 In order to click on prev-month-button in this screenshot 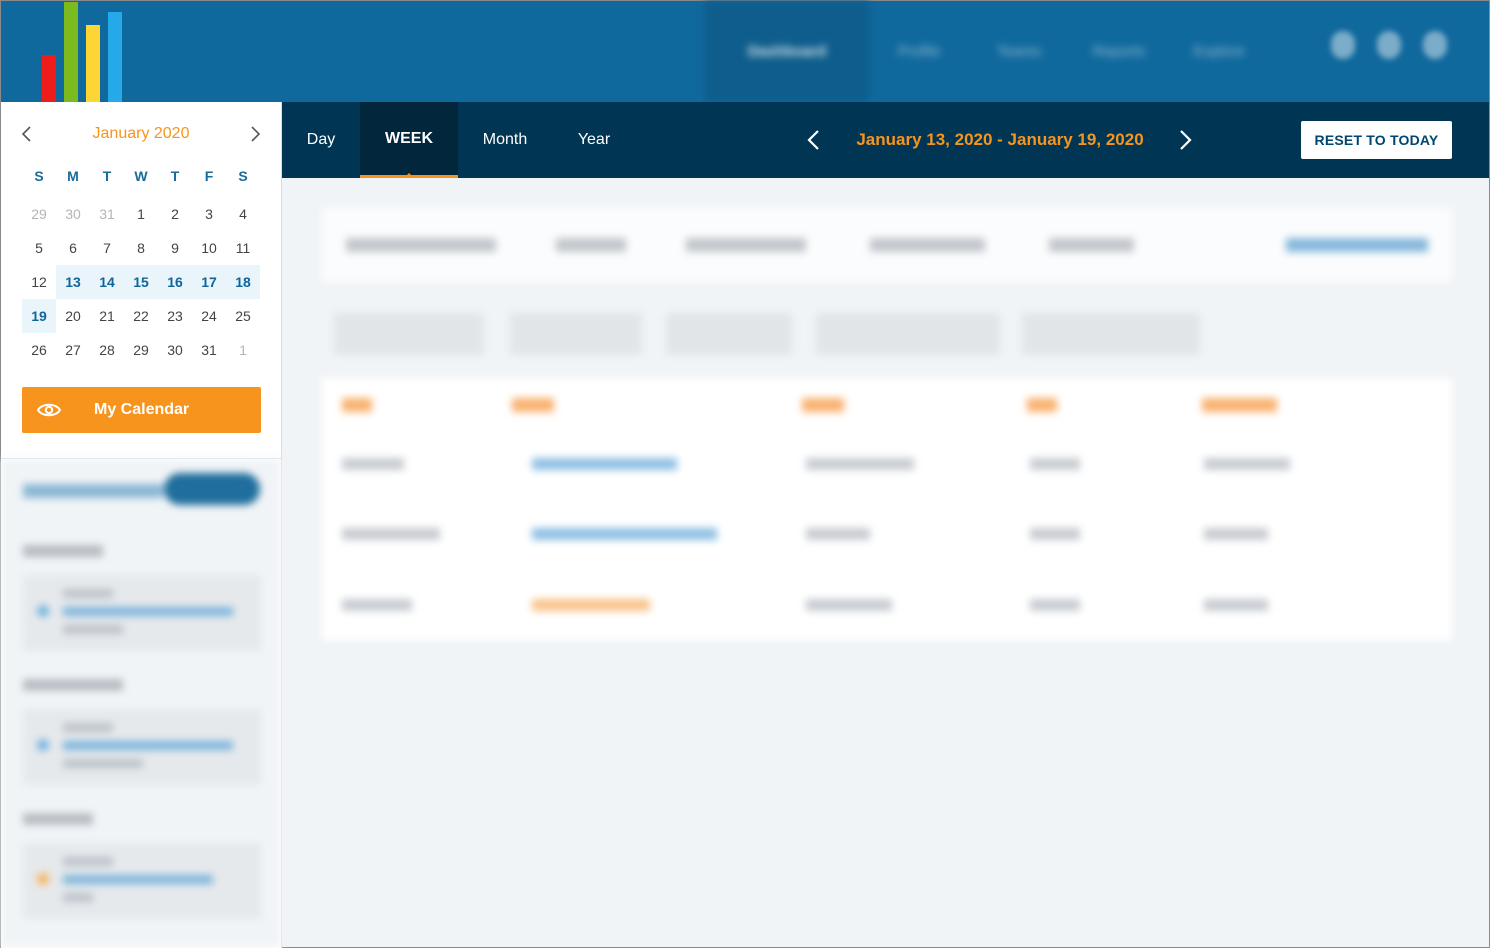, I will do `click(27, 134)`.